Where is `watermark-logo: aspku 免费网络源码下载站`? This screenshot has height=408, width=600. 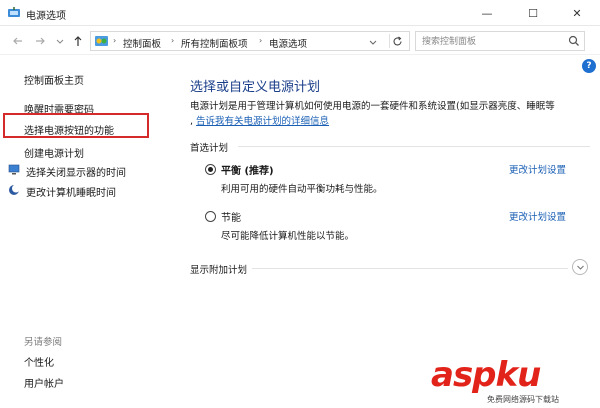
watermark-logo: aspku 免费网络源码下载站 is located at coordinates (512, 380).